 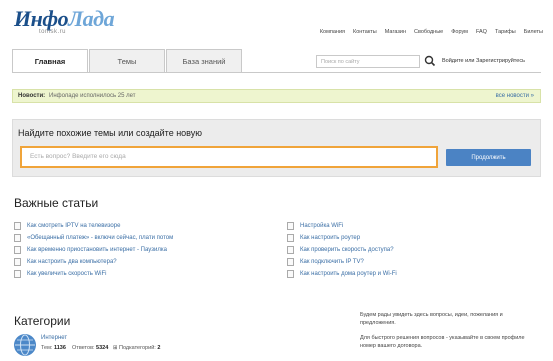 What do you see at coordinates (332, 262) in the screenshot?
I see `article-title: Как подключить IP TV?` at bounding box center [332, 262].